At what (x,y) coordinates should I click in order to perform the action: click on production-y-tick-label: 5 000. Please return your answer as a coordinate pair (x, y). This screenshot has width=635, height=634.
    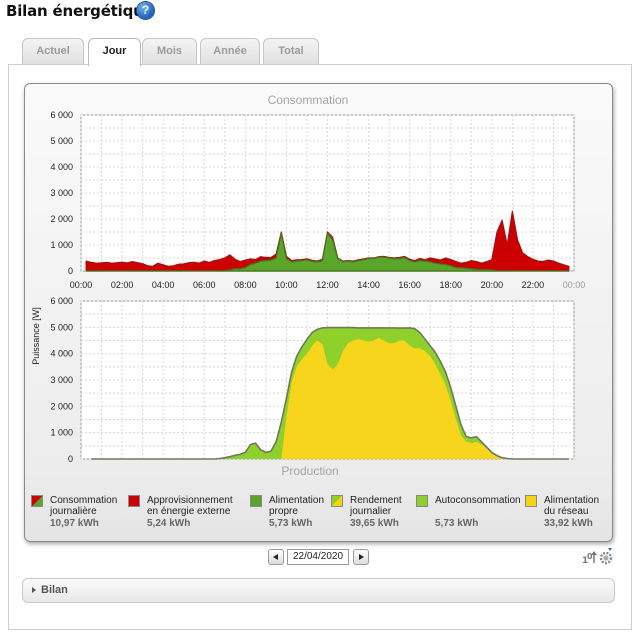
    Looking at the image, I should click on (61, 327).